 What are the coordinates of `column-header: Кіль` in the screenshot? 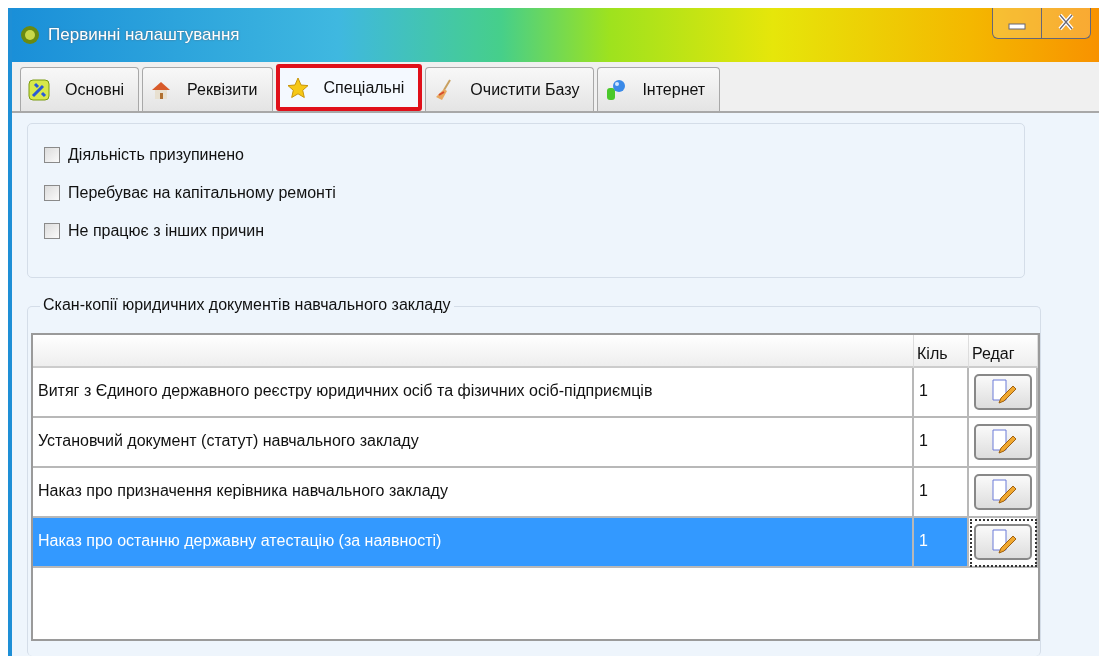 It's located at (941, 351).